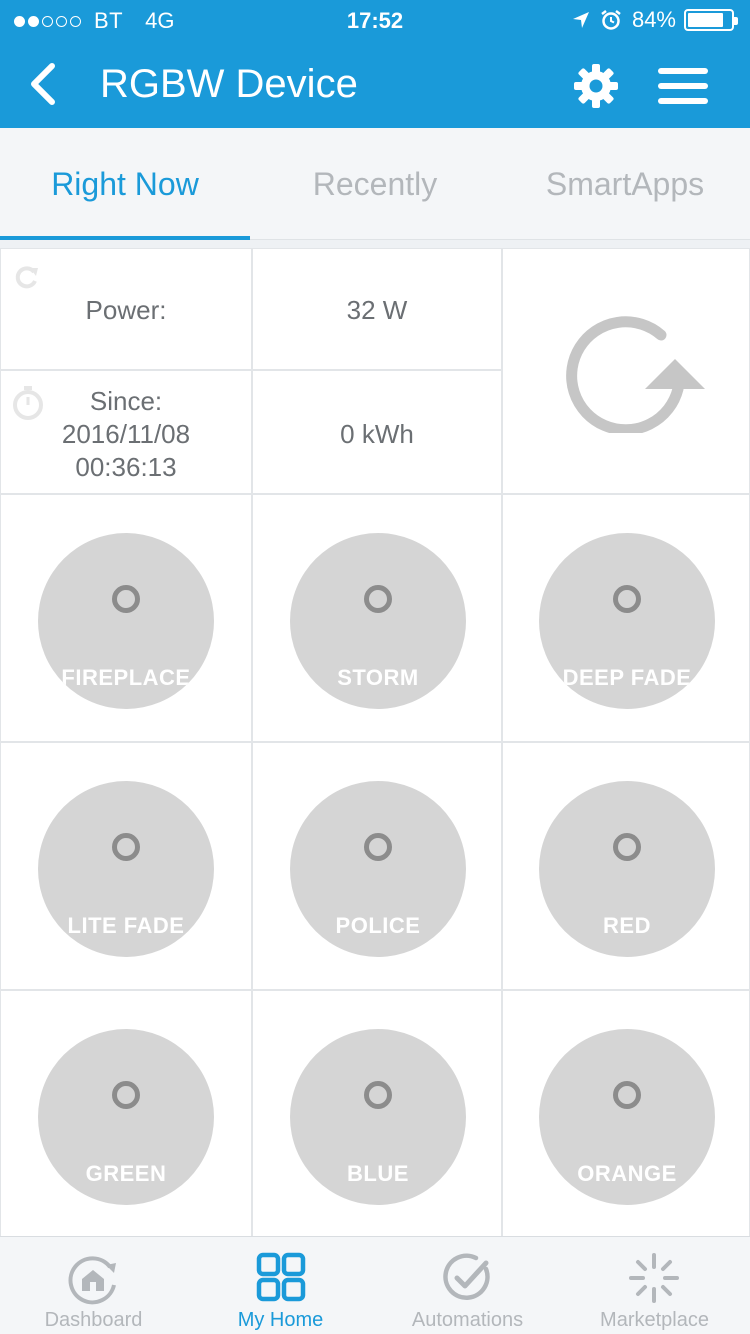  I want to click on bottom-tab-automations: Automations, so click(467, 1285).